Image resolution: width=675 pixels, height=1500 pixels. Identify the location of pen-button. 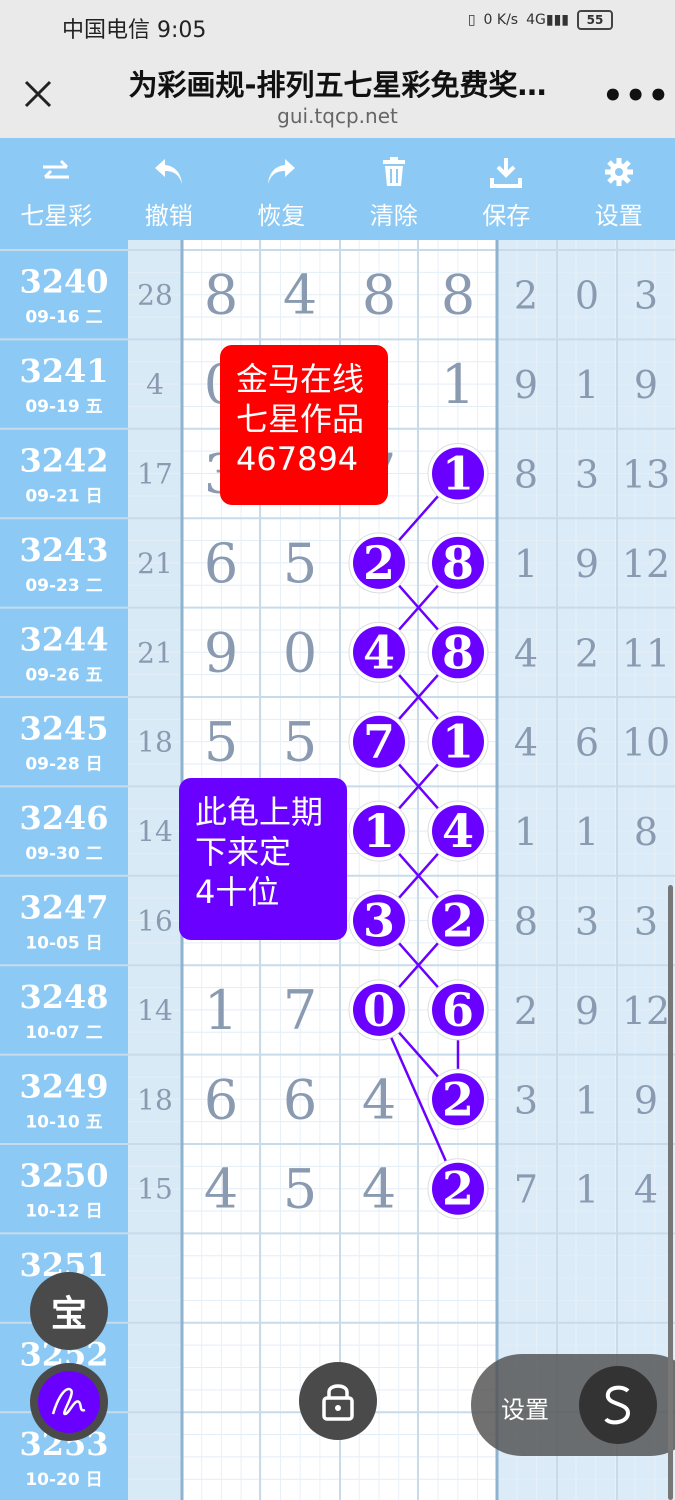
(69, 1402).